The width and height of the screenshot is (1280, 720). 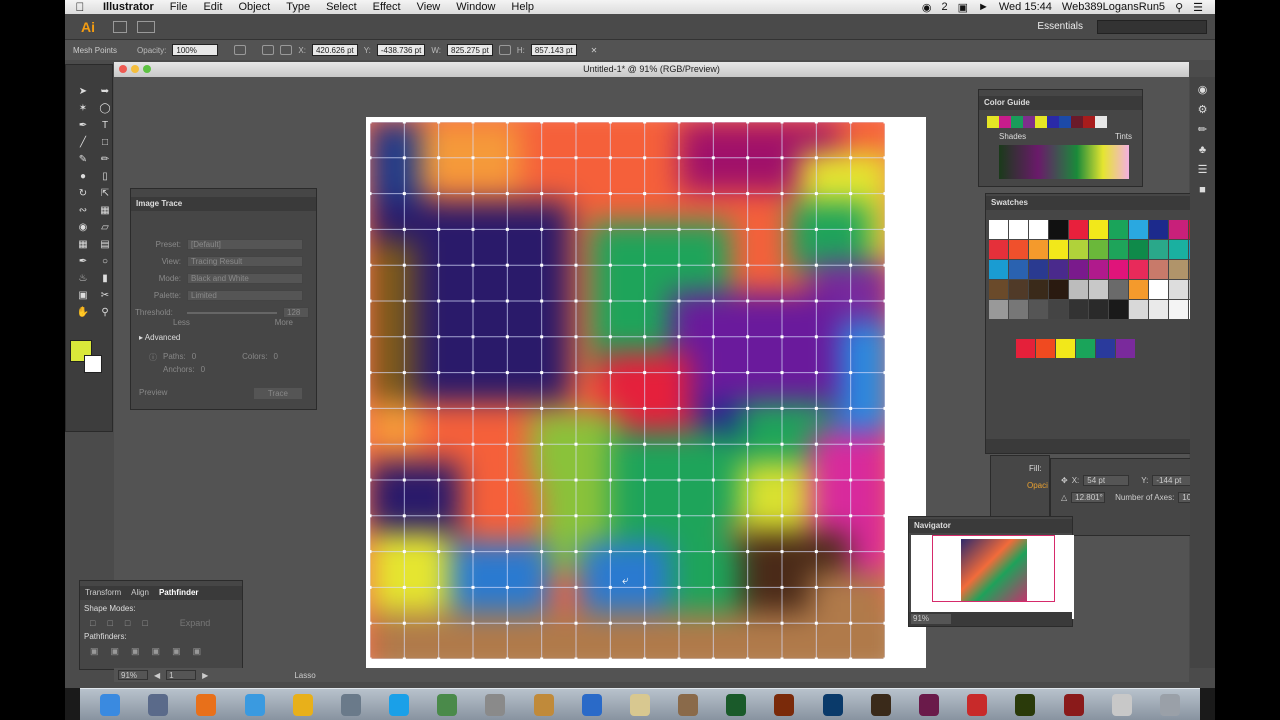 I want to click on display-icon: ▣, so click(x=963, y=7).